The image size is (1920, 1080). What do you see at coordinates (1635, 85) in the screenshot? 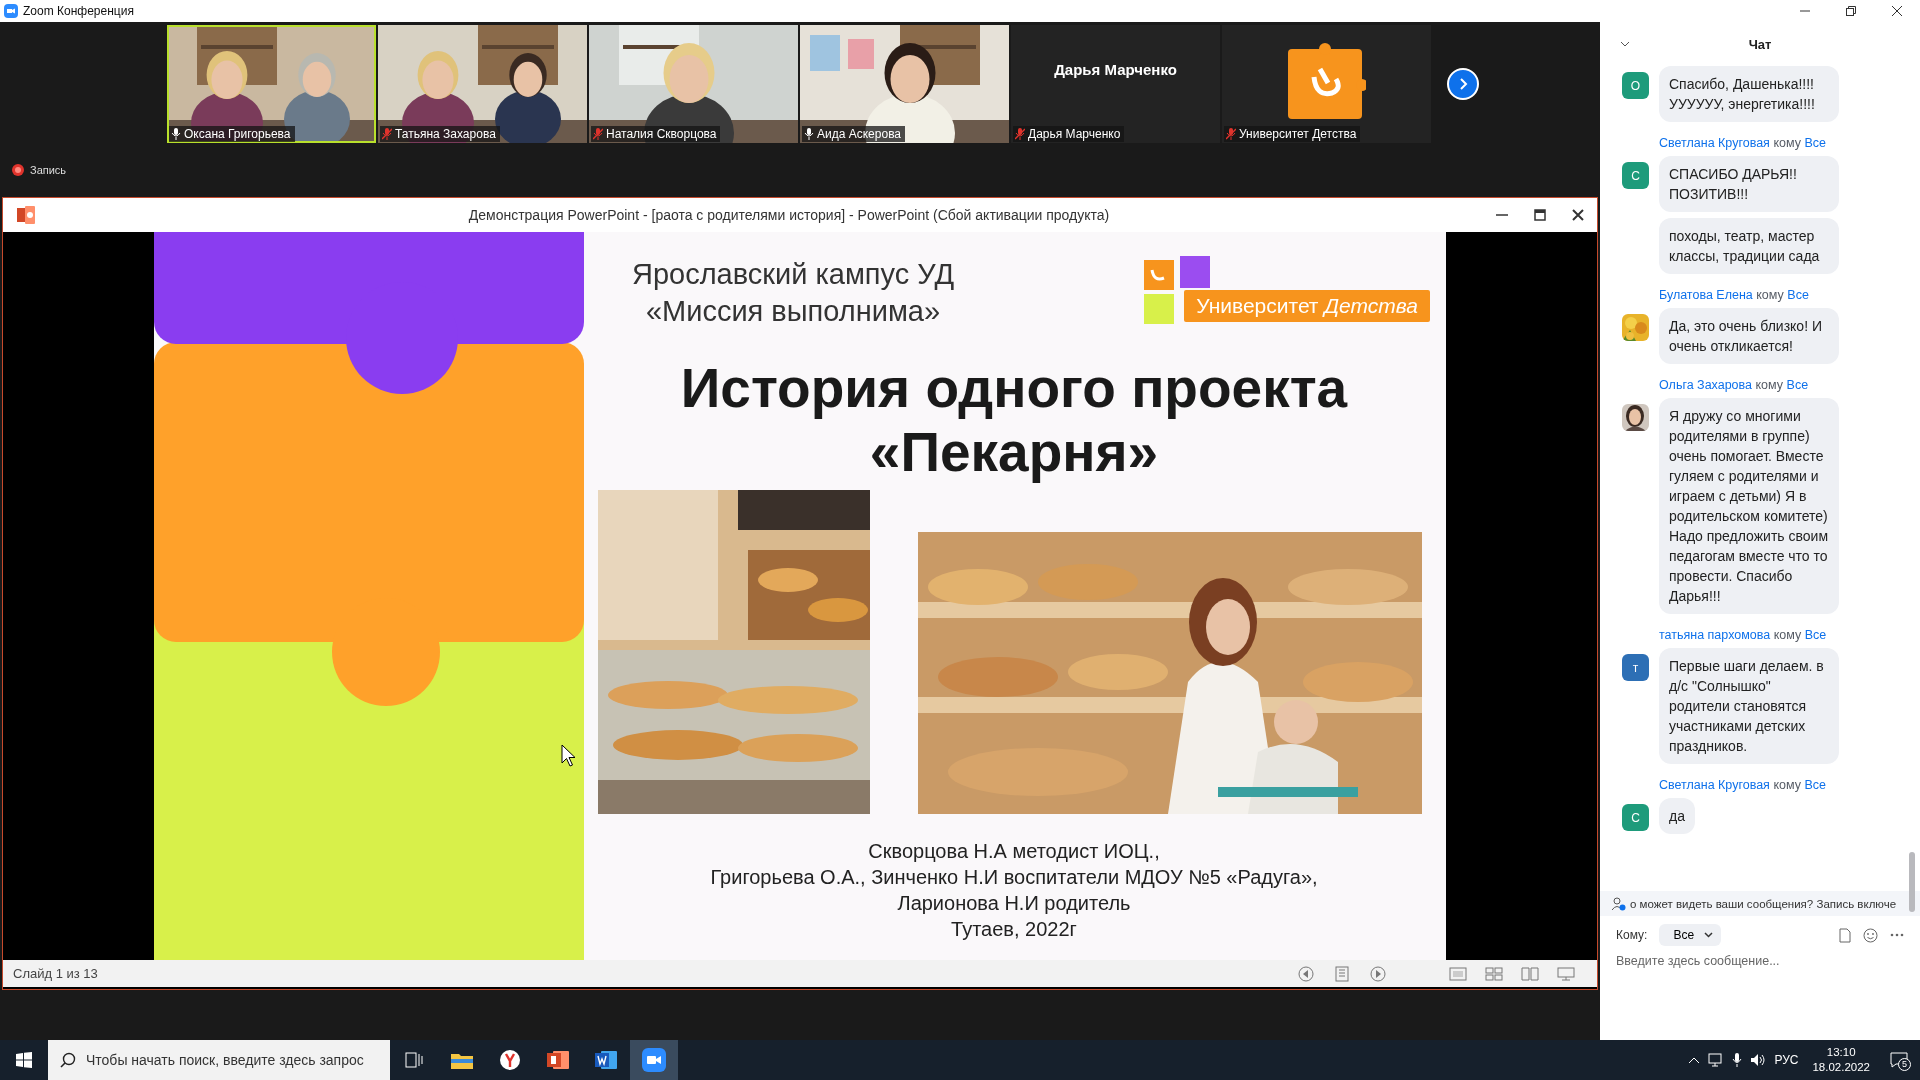
I see `avatar: О` at bounding box center [1635, 85].